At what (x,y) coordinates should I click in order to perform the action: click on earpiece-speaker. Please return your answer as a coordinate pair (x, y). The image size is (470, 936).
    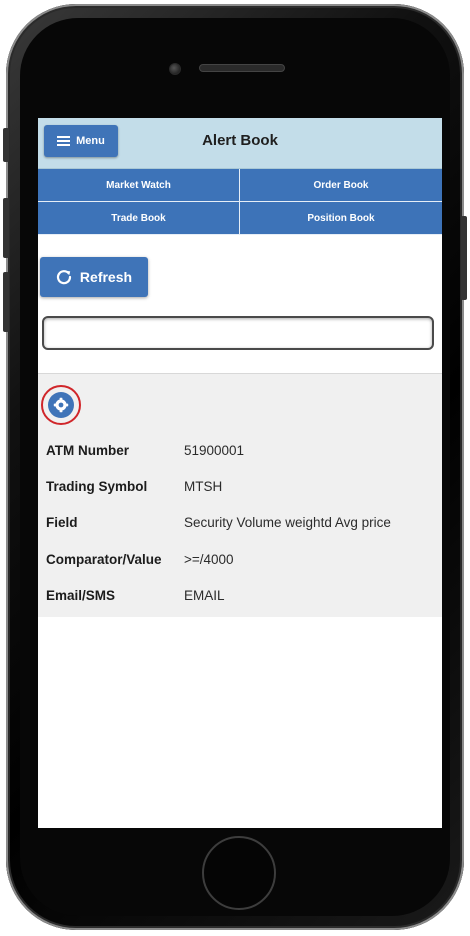
    Looking at the image, I should click on (242, 68).